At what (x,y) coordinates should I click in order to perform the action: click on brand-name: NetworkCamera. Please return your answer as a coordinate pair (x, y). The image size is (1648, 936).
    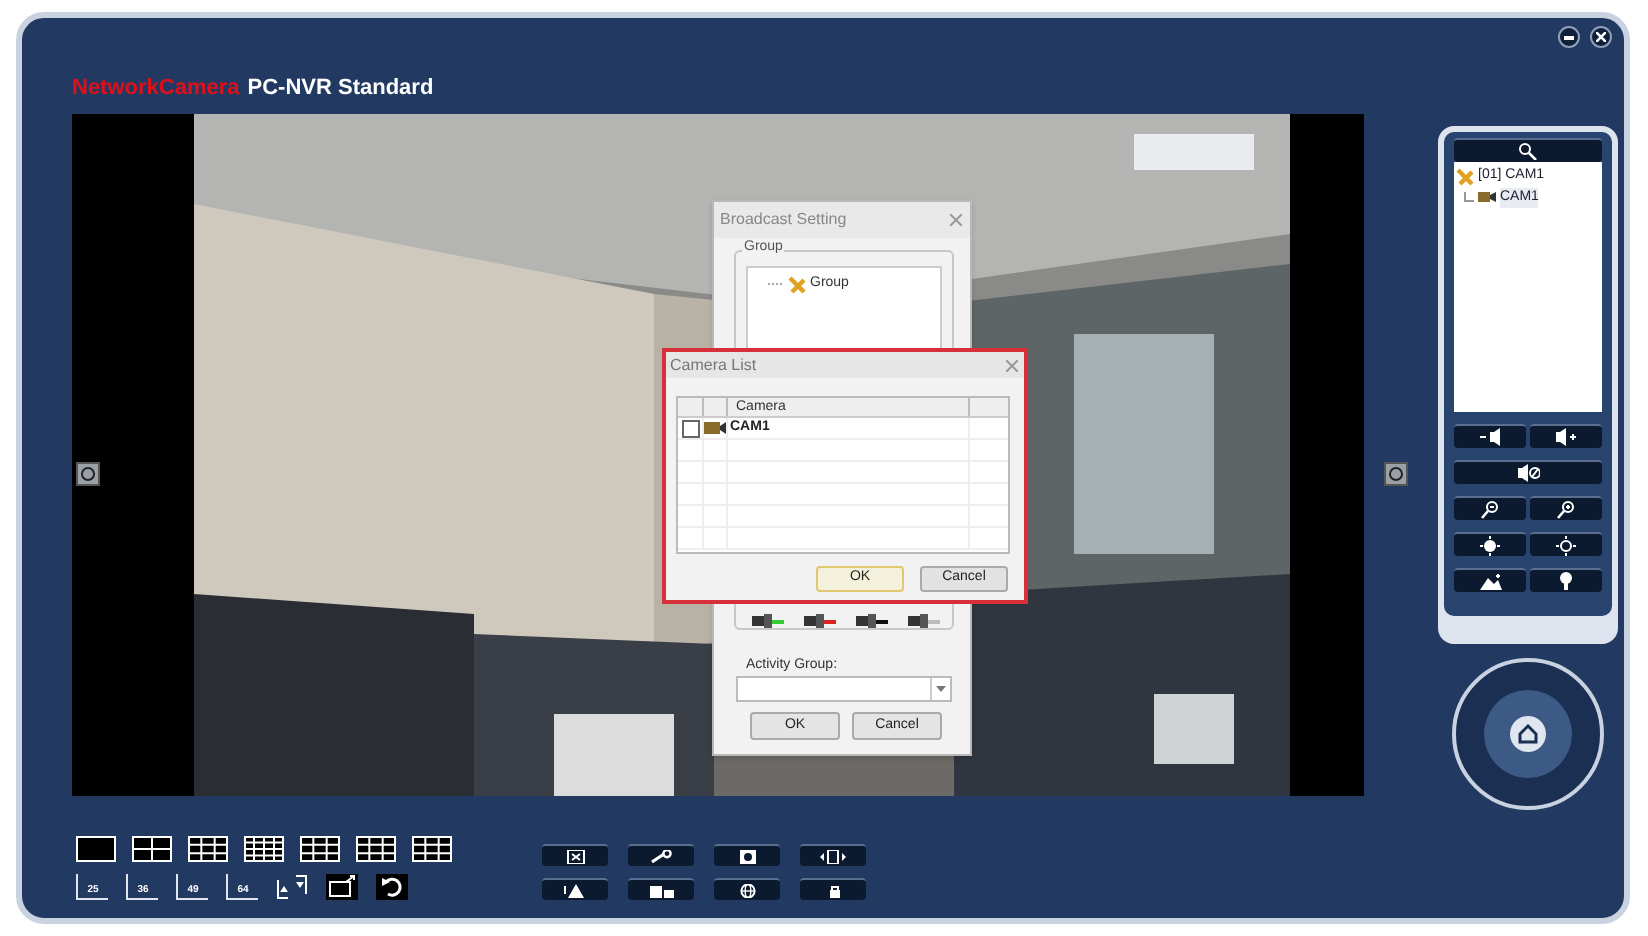
    Looking at the image, I should click on (156, 88).